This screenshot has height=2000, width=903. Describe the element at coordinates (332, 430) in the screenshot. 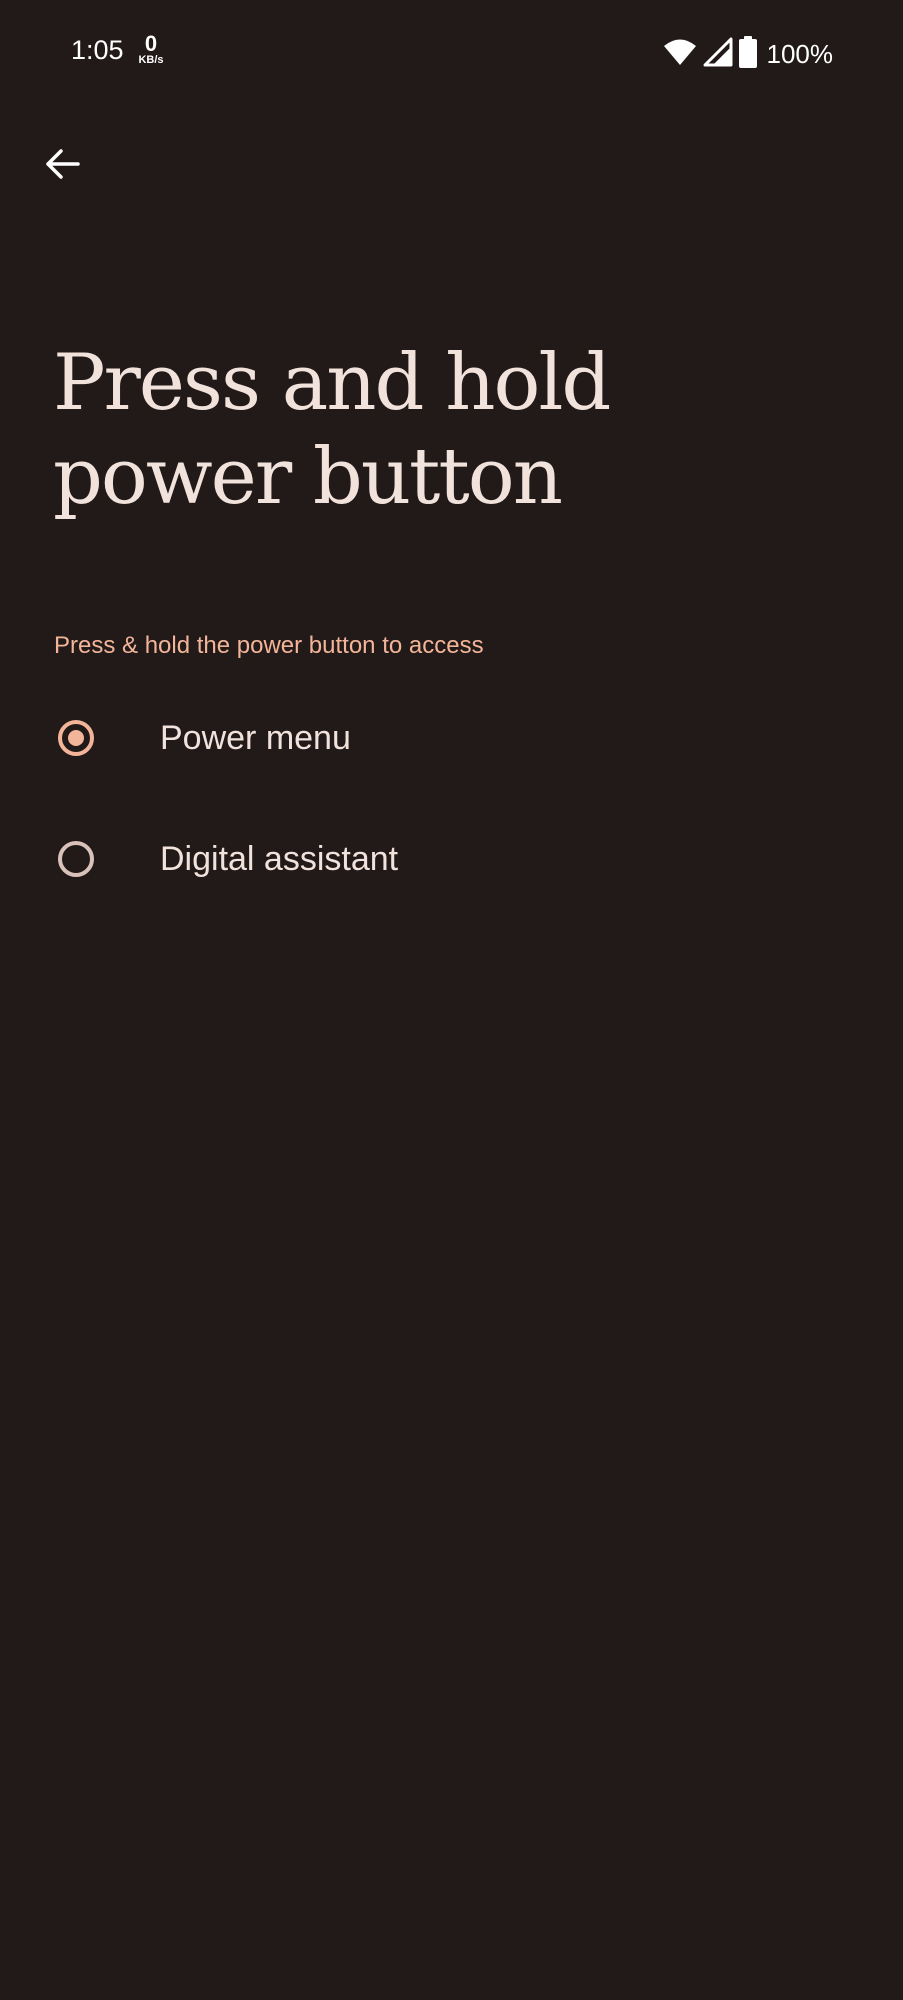

I see `page-title: Press and hold power button` at that location.